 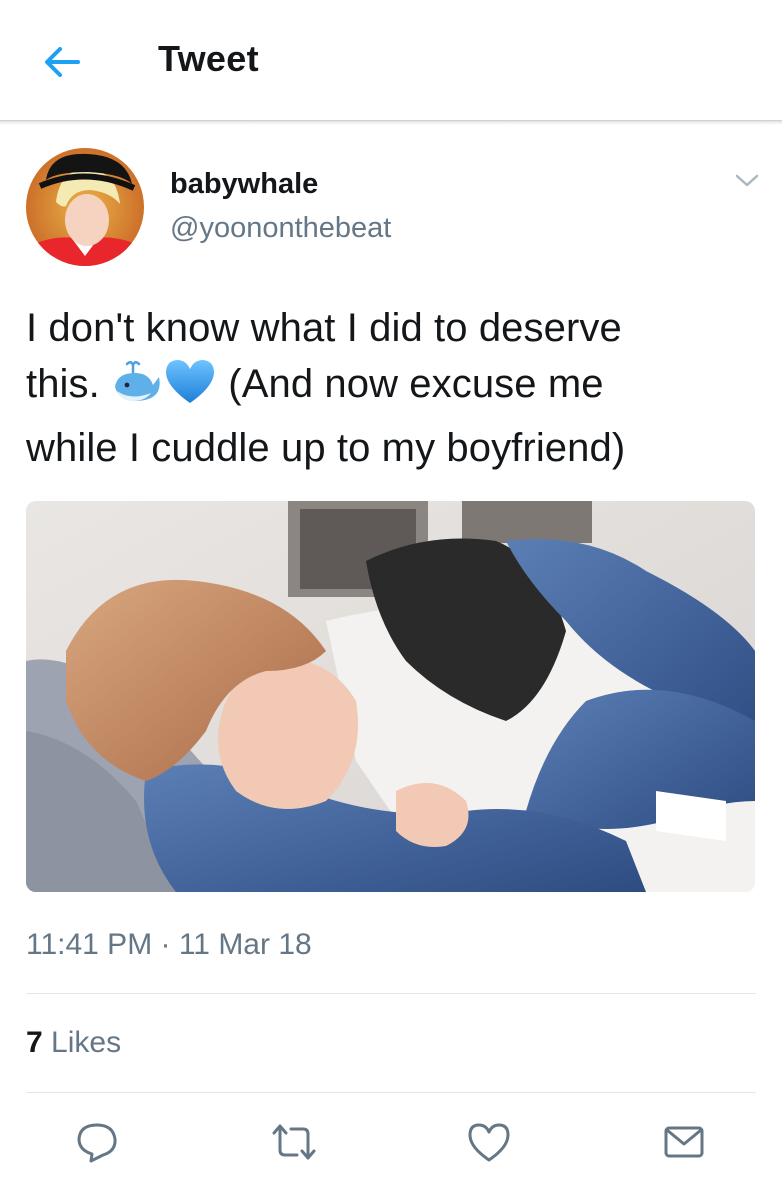 I want to click on likes-count: 7 Likes, so click(x=73, y=1043).